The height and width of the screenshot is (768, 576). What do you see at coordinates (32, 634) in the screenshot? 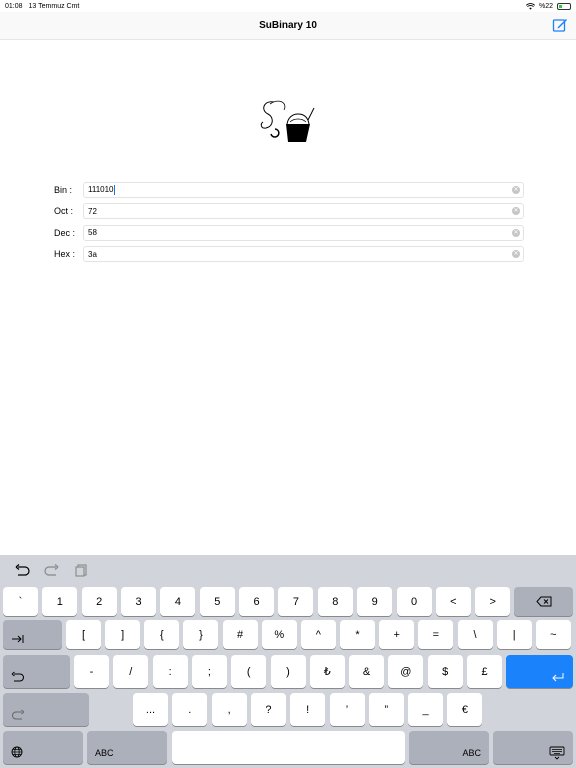
I see `tab-key` at bounding box center [32, 634].